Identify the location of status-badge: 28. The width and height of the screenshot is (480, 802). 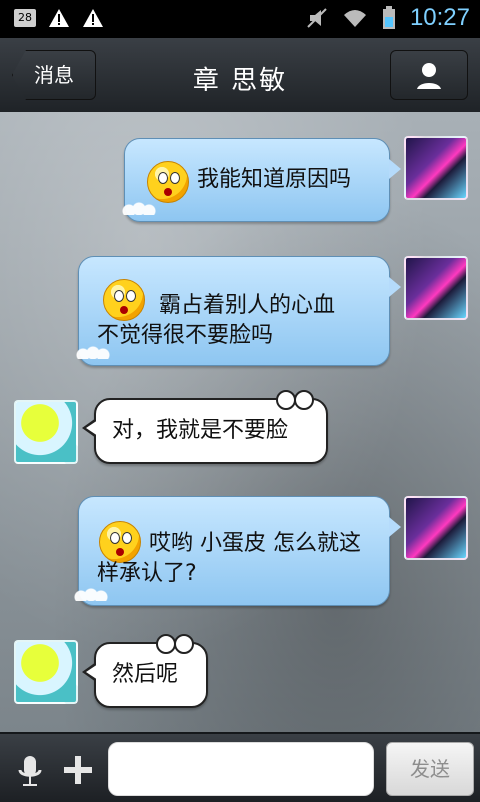
(25, 18).